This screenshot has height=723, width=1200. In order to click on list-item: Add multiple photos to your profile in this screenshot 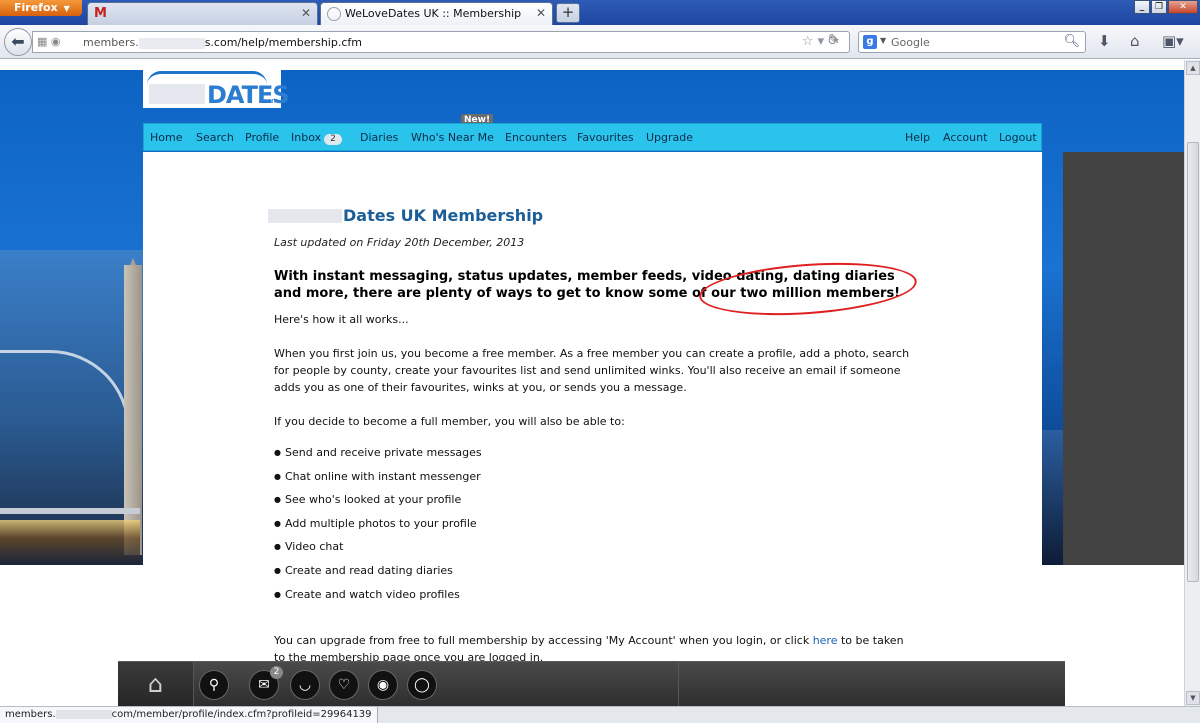, I will do `click(378, 527)`.